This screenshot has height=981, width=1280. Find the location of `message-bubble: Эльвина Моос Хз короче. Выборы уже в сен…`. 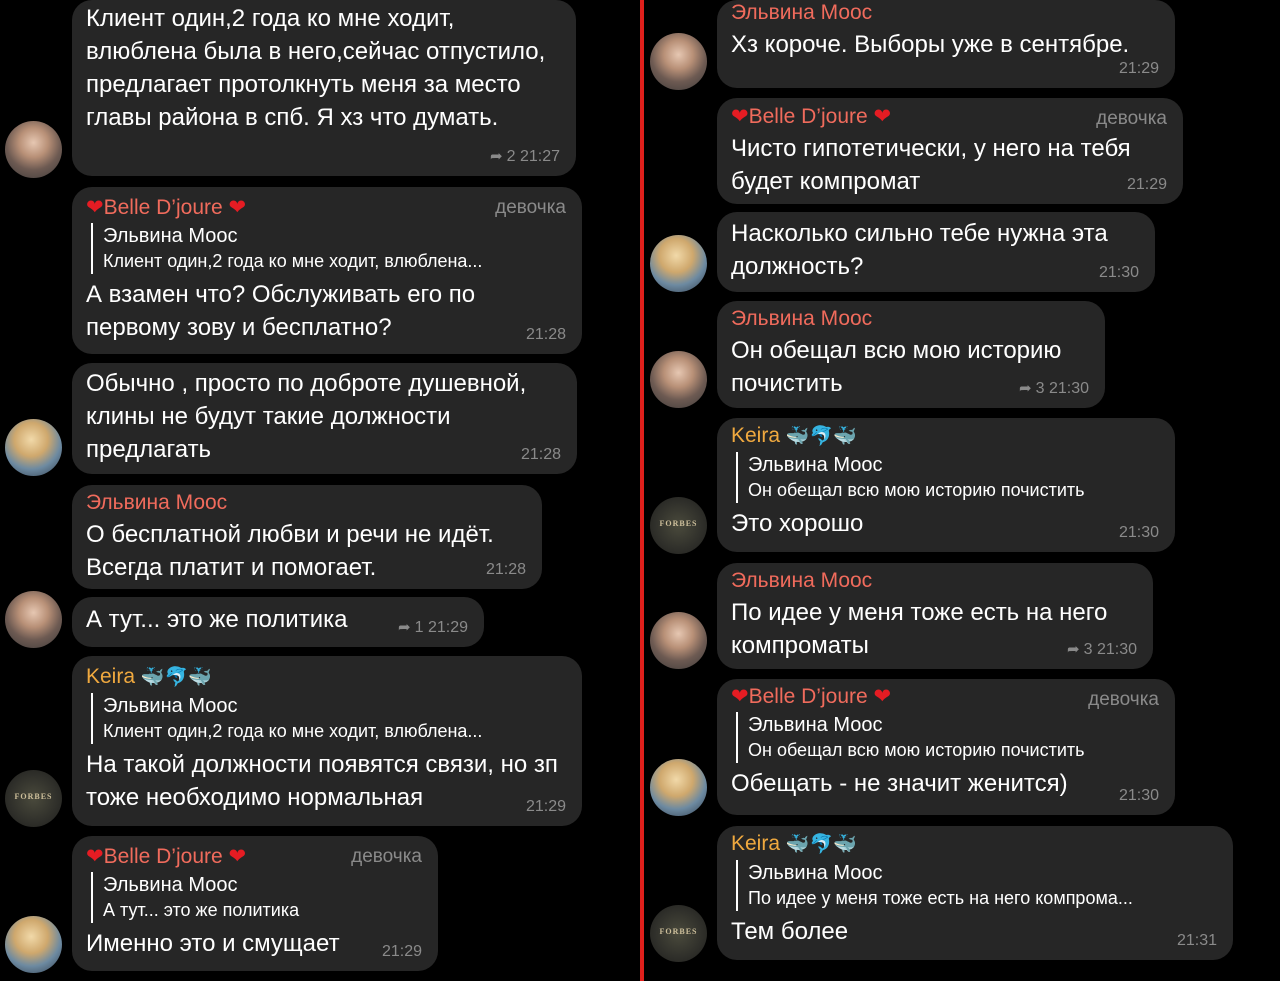

message-bubble: Эльвина Моос Хз короче. Выборы уже в сен… is located at coordinates (946, 44).